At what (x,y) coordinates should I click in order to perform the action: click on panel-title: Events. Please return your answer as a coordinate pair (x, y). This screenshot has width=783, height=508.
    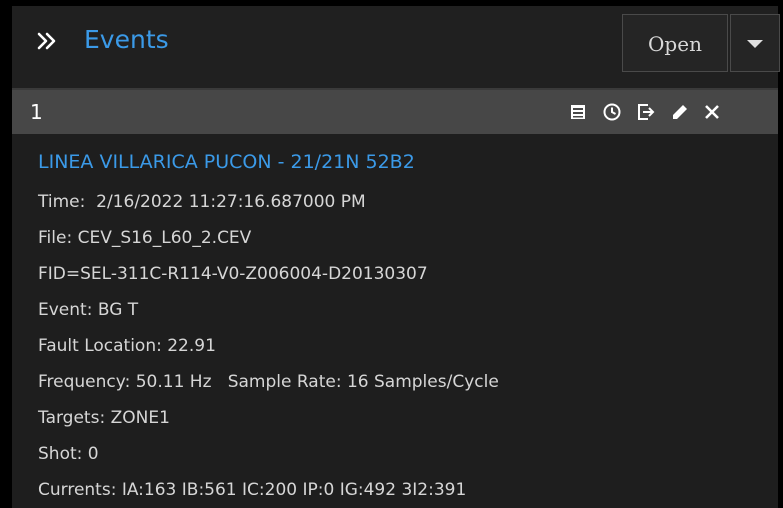
    Looking at the image, I should click on (126, 39).